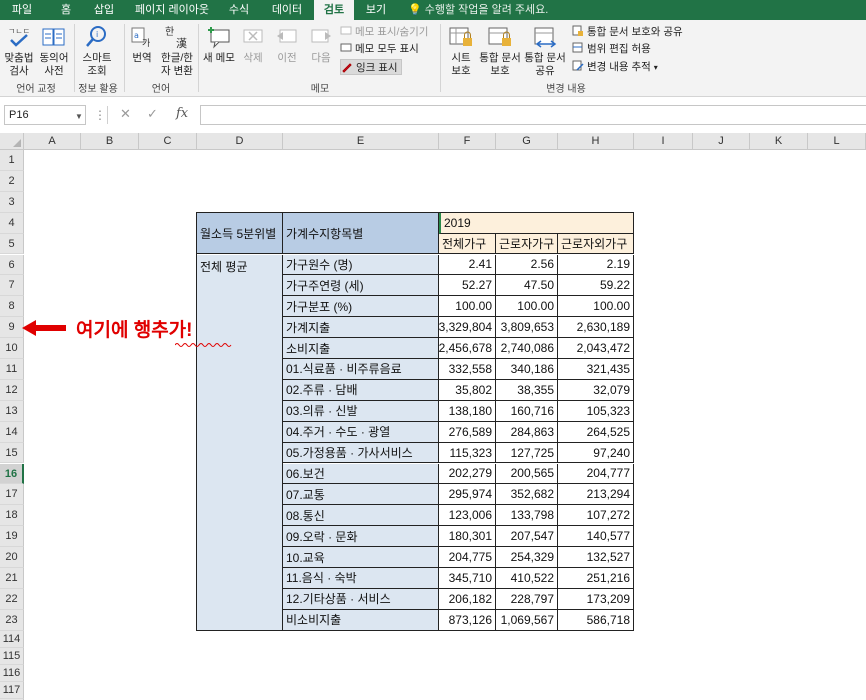  I want to click on row-label: 가구분포 (%), so click(361, 307).